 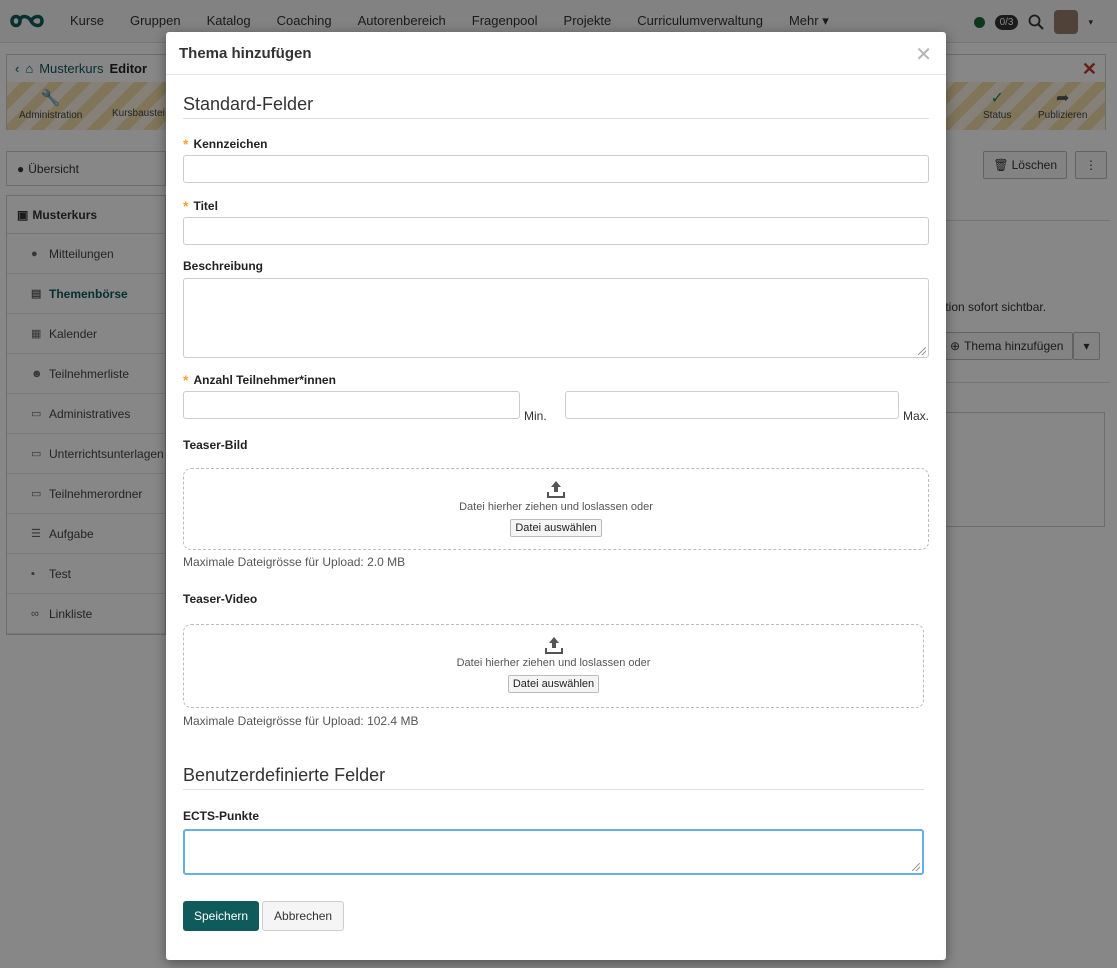 I want to click on dialog-buttons: Speichern Abbrechen, so click(x=264, y=916).